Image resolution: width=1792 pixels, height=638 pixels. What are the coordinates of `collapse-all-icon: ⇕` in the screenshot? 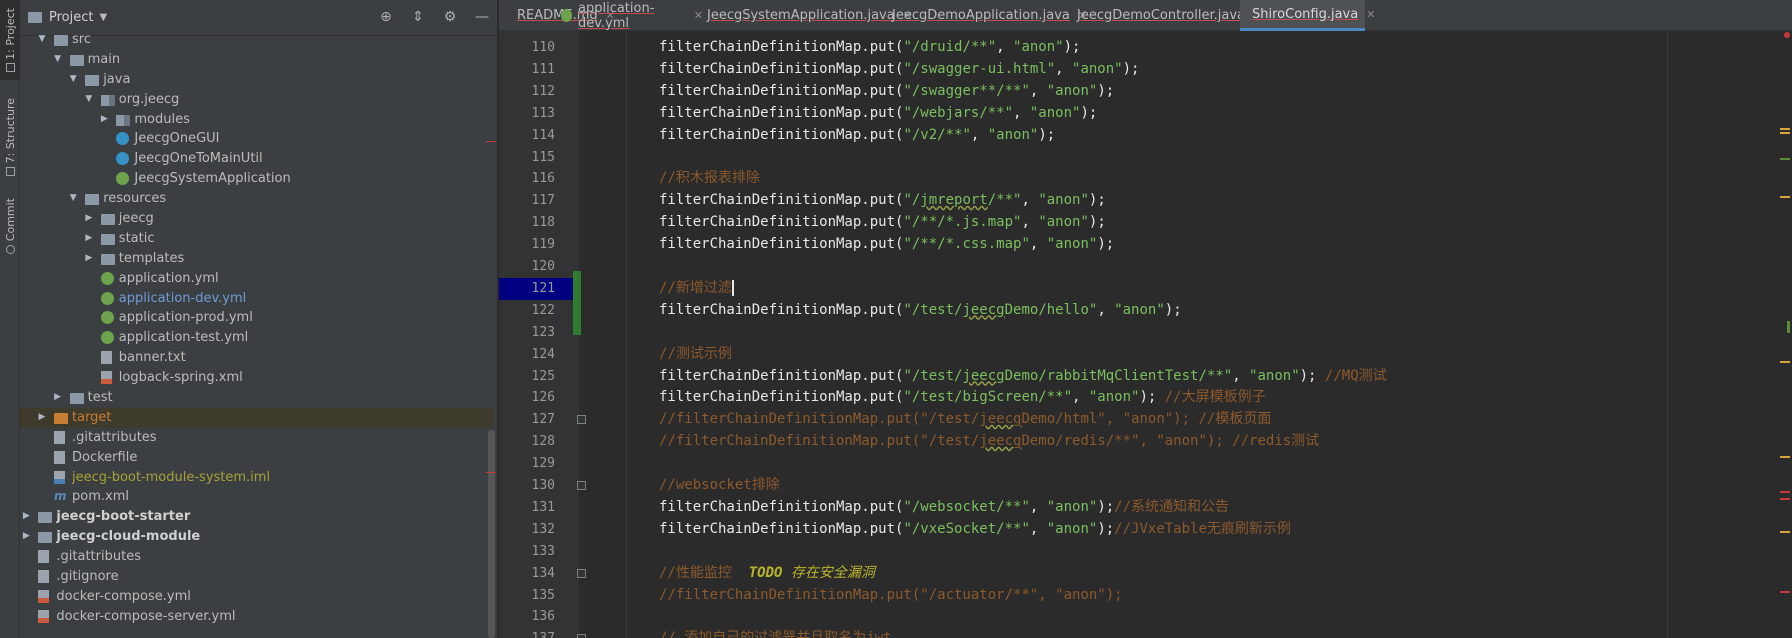 It's located at (418, 17).